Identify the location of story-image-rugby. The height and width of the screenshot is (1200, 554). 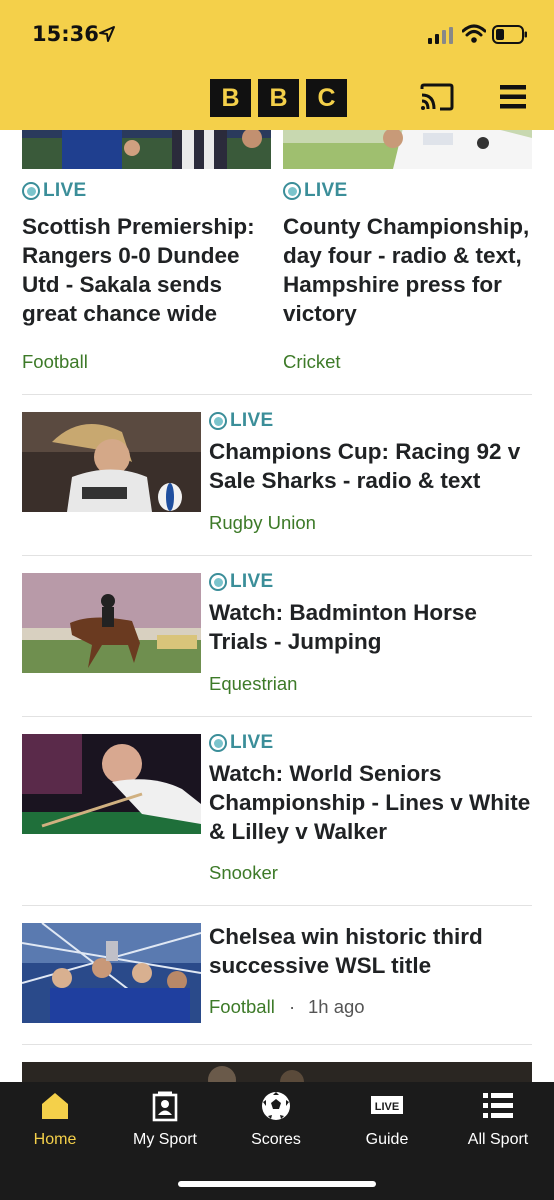
(111, 462).